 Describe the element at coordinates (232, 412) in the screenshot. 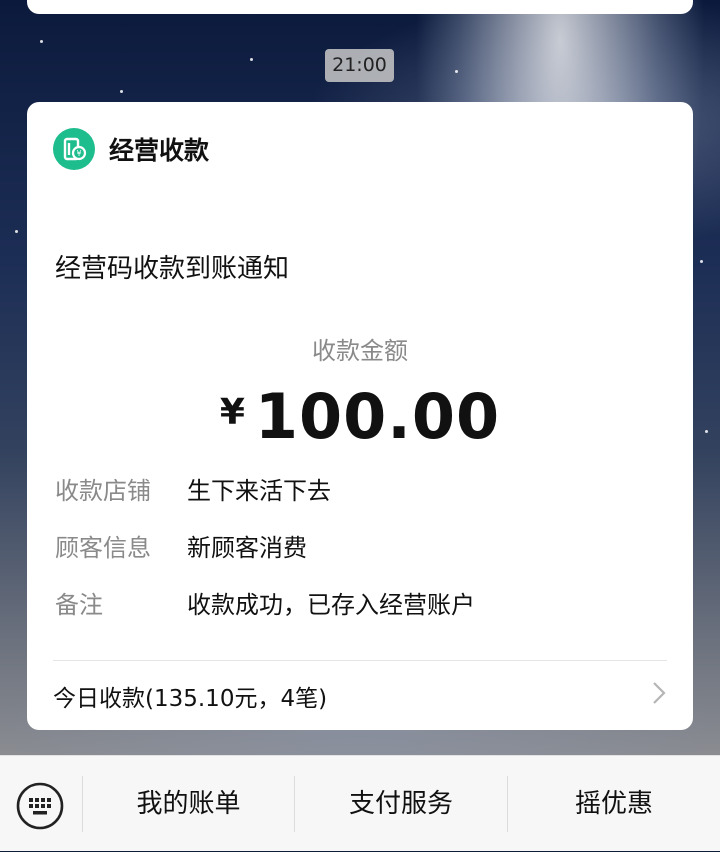

I see `currency-symbol: ¥` at that location.